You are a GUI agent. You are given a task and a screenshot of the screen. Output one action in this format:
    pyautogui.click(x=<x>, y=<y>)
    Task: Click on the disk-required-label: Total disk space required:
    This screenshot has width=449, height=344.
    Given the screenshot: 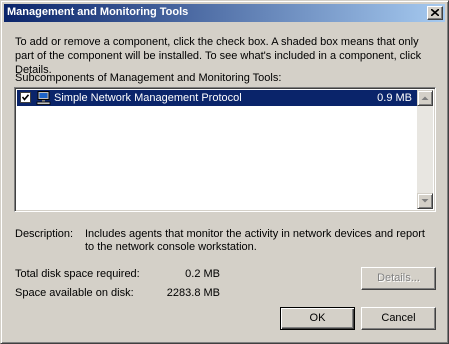 What is the action you would take?
    pyautogui.click(x=77, y=274)
    